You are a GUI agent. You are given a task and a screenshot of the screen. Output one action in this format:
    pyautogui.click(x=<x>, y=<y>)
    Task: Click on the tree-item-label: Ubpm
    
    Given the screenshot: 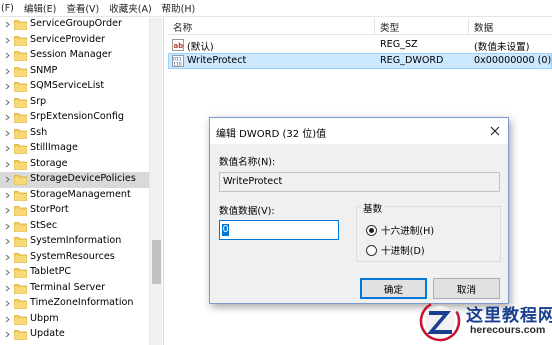 What is the action you would take?
    pyautogui.click(x=44, y=318)
    